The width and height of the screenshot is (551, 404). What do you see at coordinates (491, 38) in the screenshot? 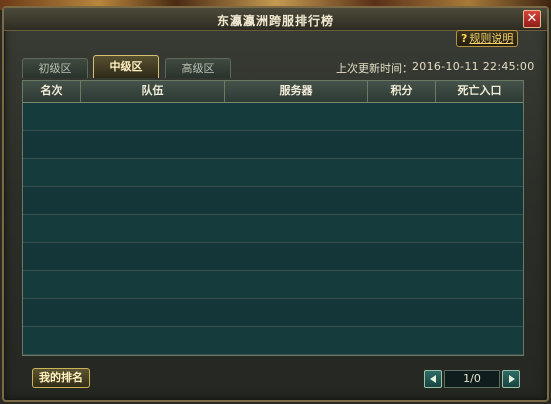
I see `rules-help-label: 规则说明` at bounding box center [491, 38].